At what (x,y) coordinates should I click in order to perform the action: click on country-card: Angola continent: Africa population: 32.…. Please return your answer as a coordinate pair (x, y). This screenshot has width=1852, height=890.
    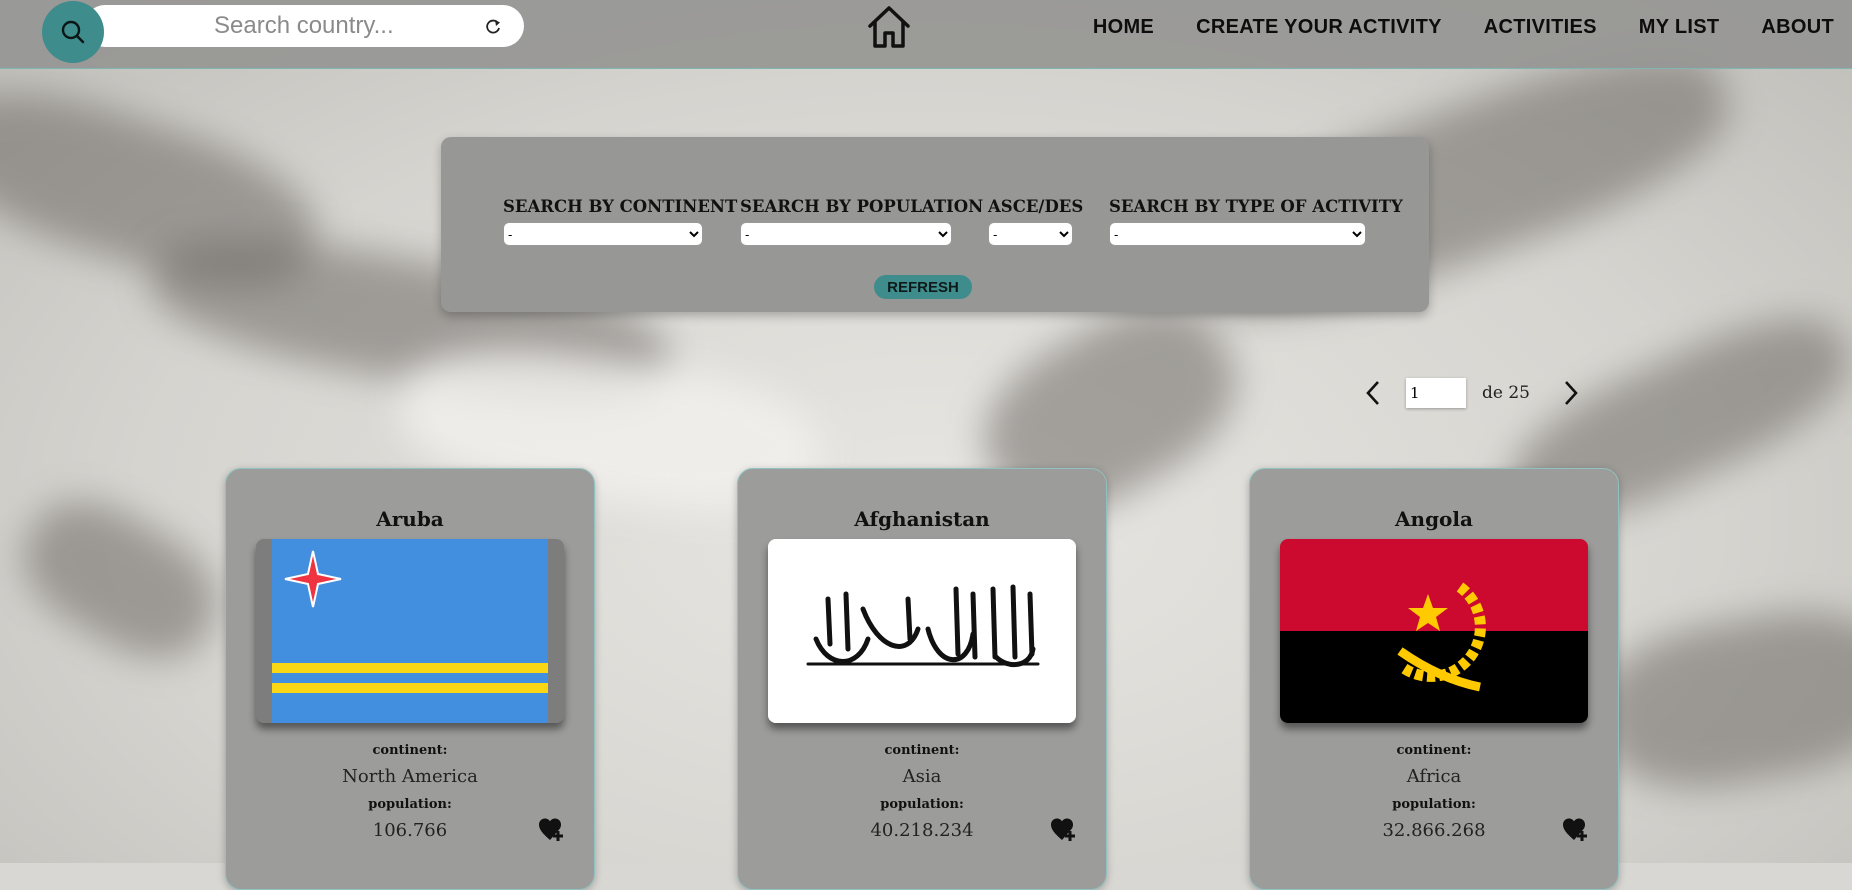
    Looking at the image, I should click on (1434, 679).